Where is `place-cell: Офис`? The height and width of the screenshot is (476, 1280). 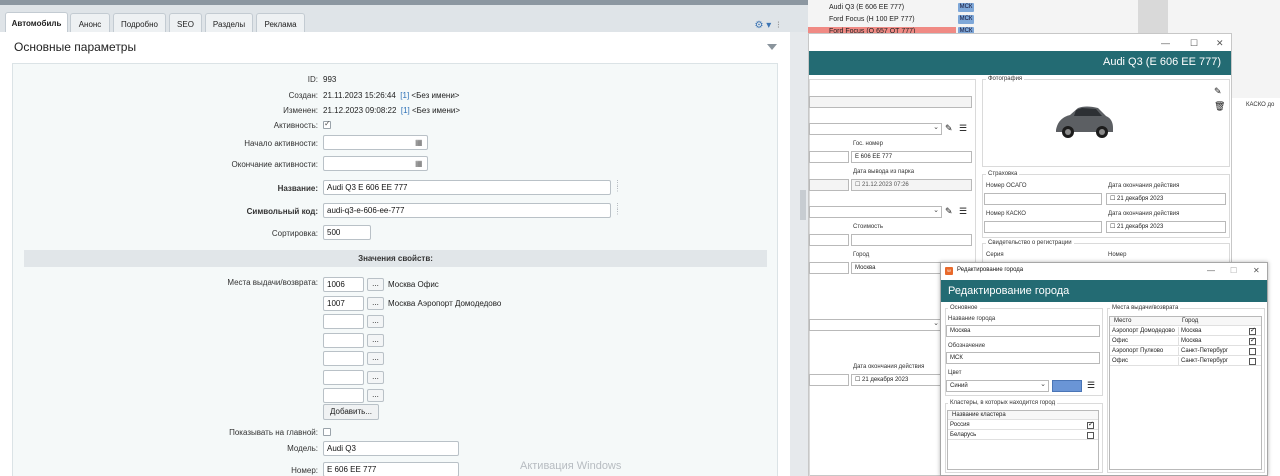
place-cell: Офис is located at coordinates (1120, 361).